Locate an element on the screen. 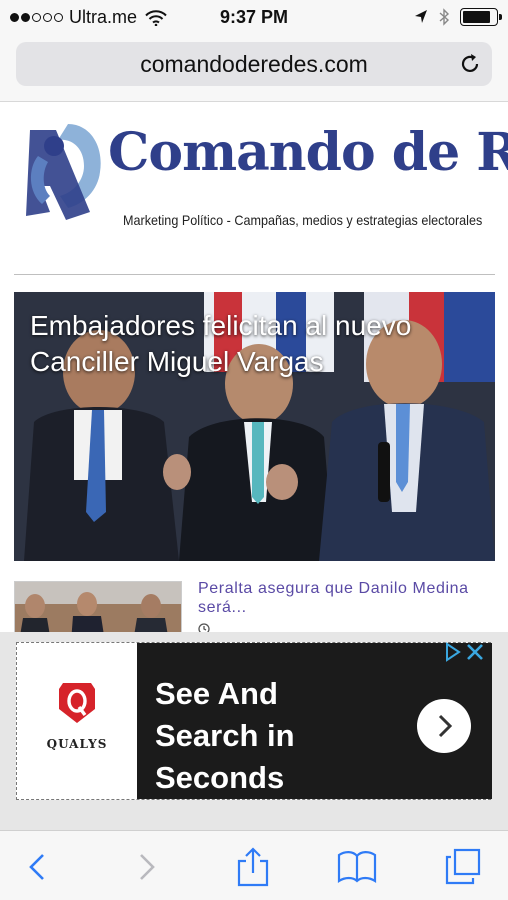 The height and width of the screenshot is (900, 508). address-bar-url: comandoderedes.com is located at coordinates (254, 64).